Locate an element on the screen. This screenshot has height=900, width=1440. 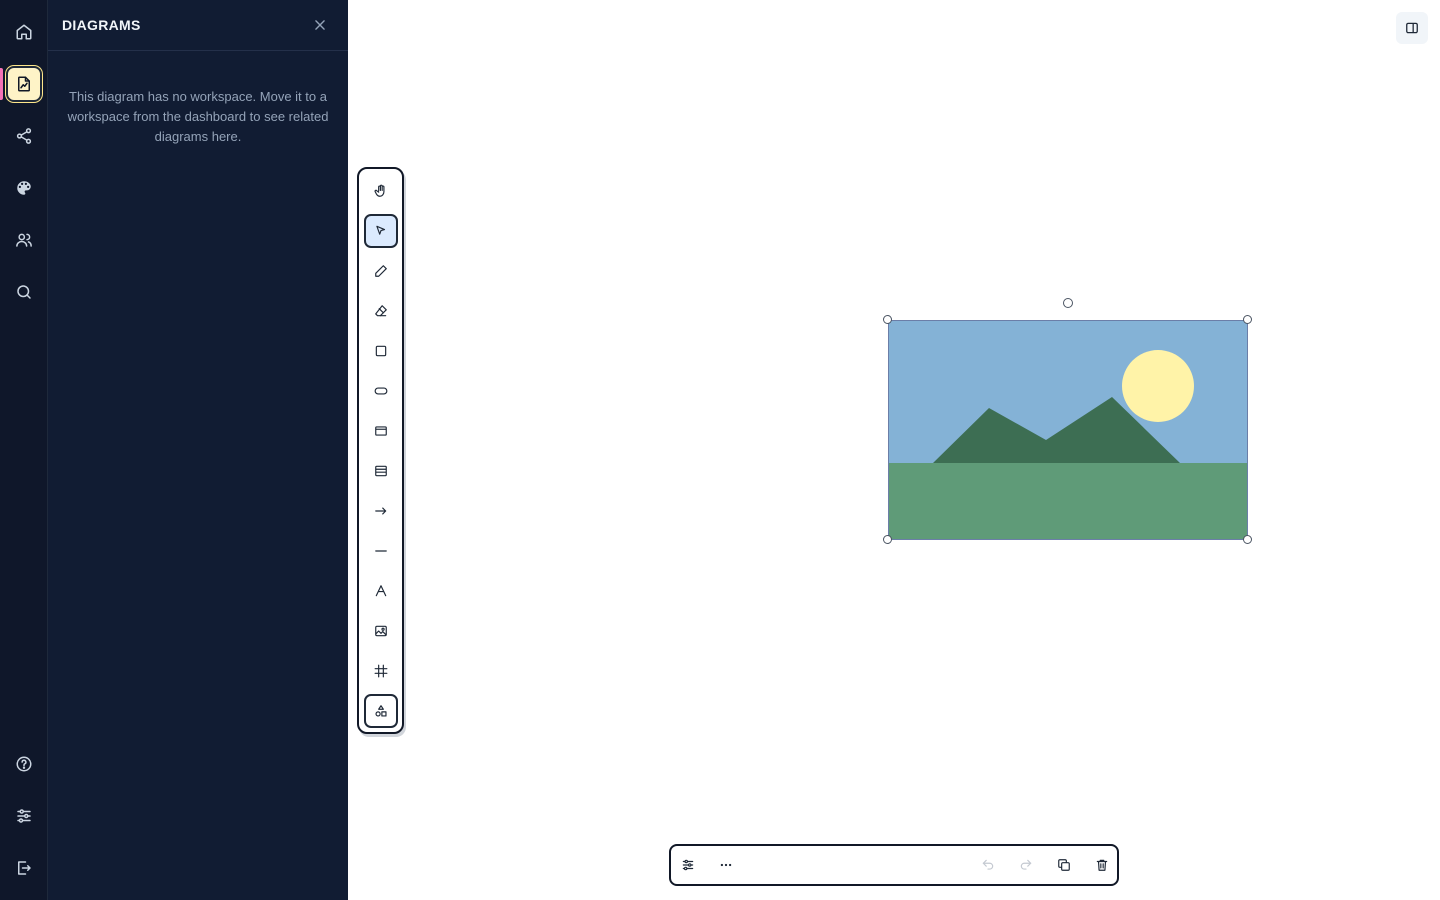
more-icon is located at coordinates (726, 865).